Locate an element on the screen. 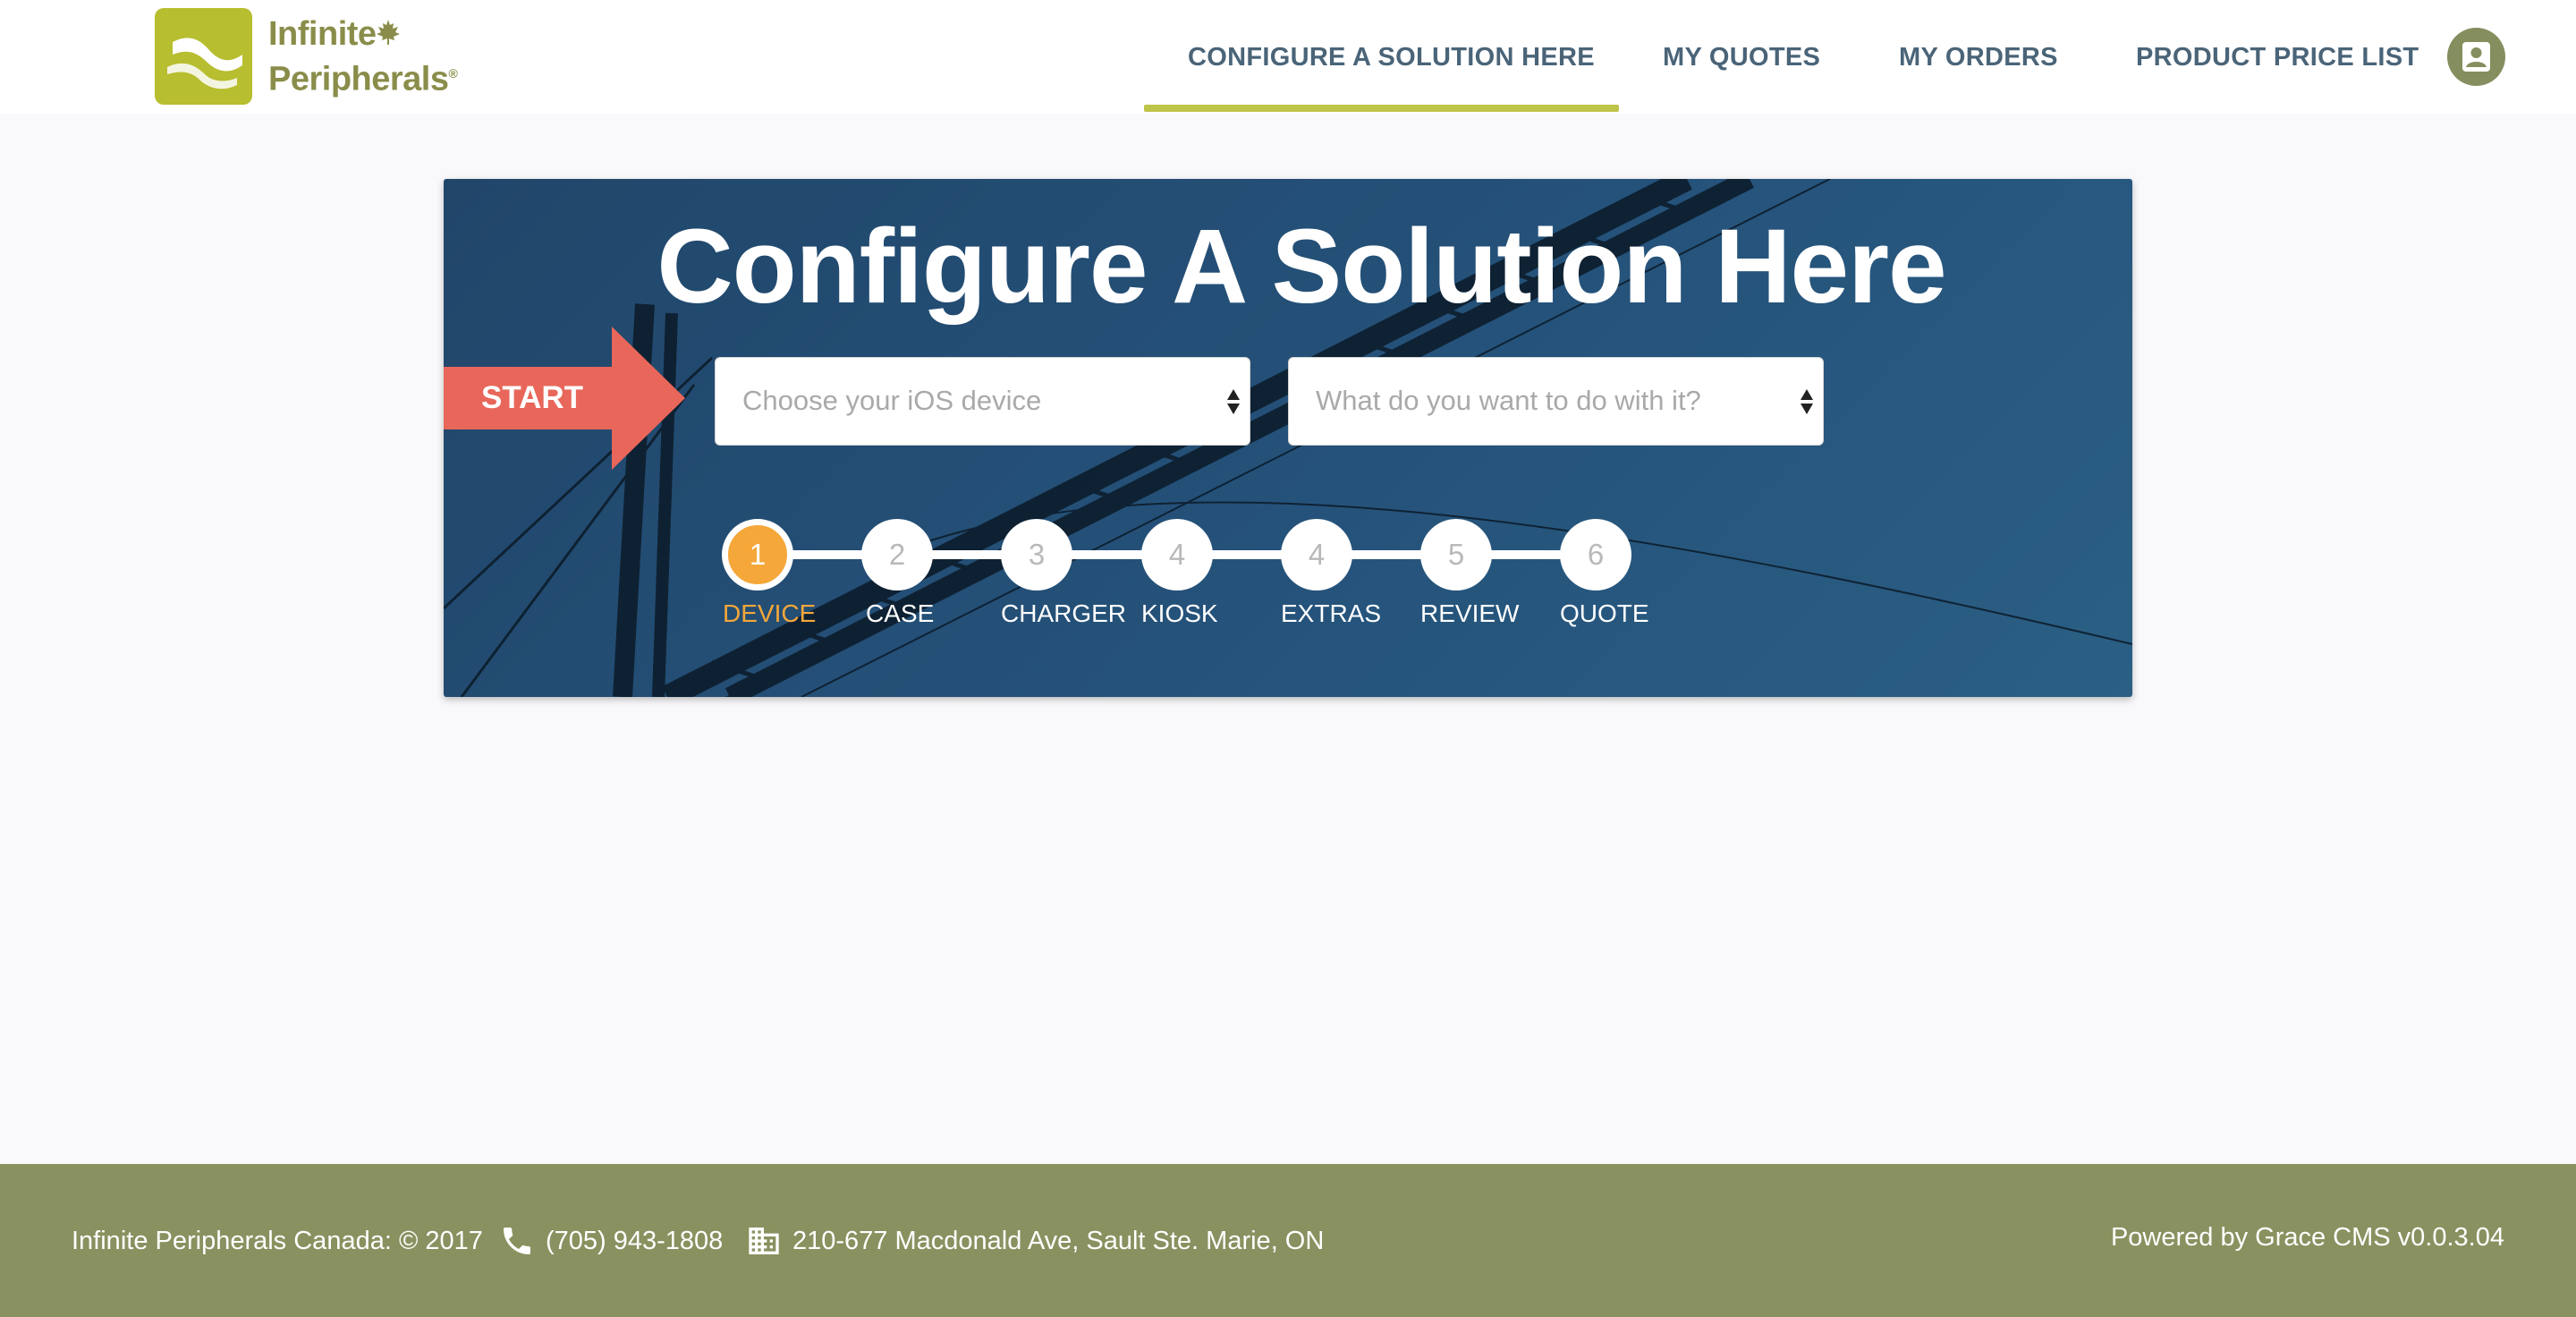  footer-copyright: Infinite Peripherals Canada: © 2017 is located at coordinates (277, 1241).